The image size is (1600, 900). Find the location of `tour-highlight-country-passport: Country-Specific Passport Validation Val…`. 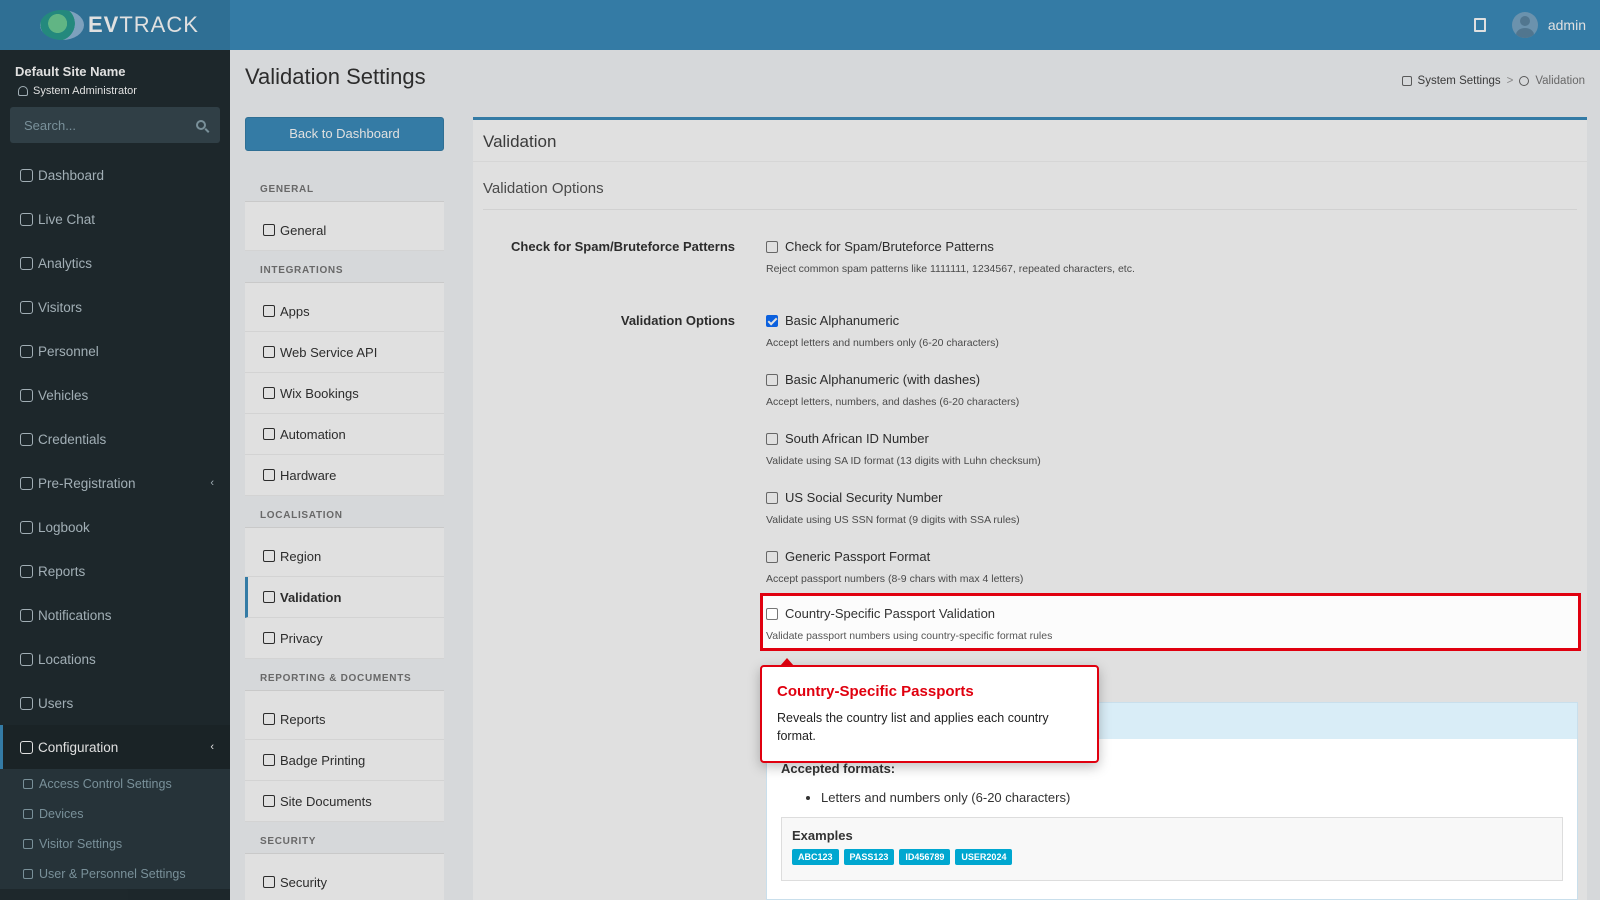

tour-highlight-country-passport: Country-Specific Passport Validation Val… is located at coordinates (1170, 622).